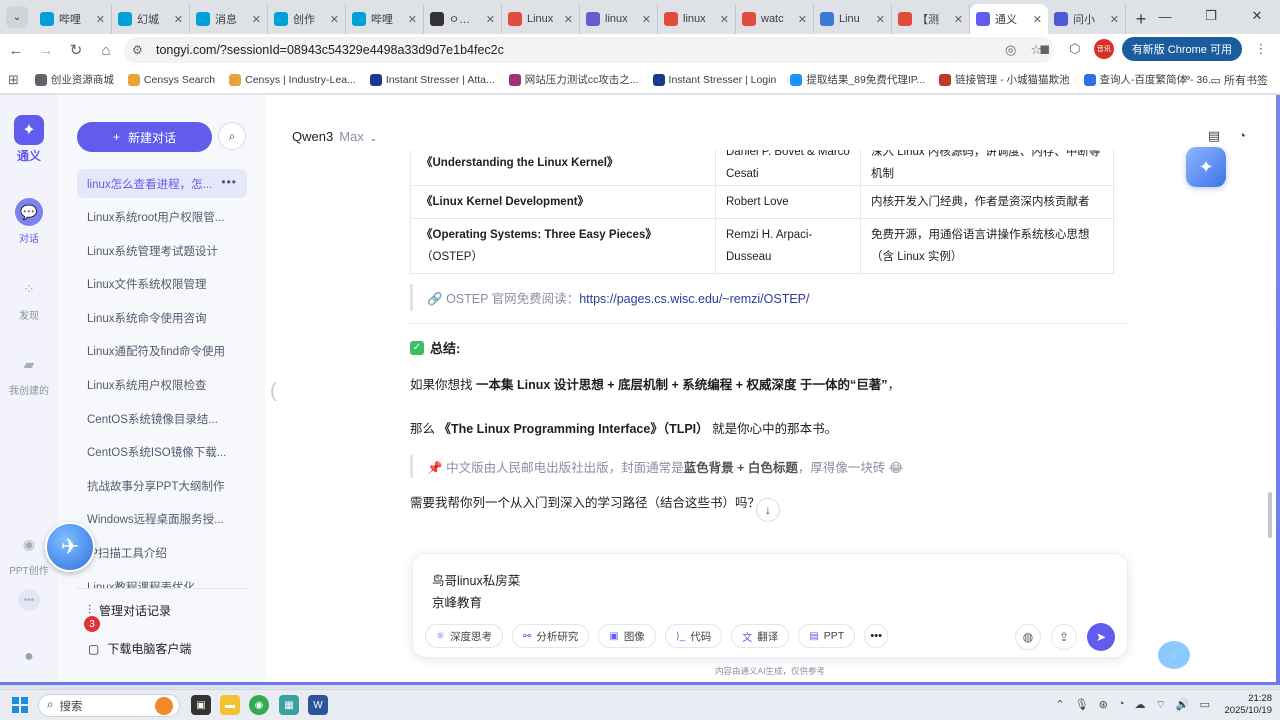  Describe the element at coordinates (775, 19) in the screenshot. I see `browser-tab: watc ✕` at that location.